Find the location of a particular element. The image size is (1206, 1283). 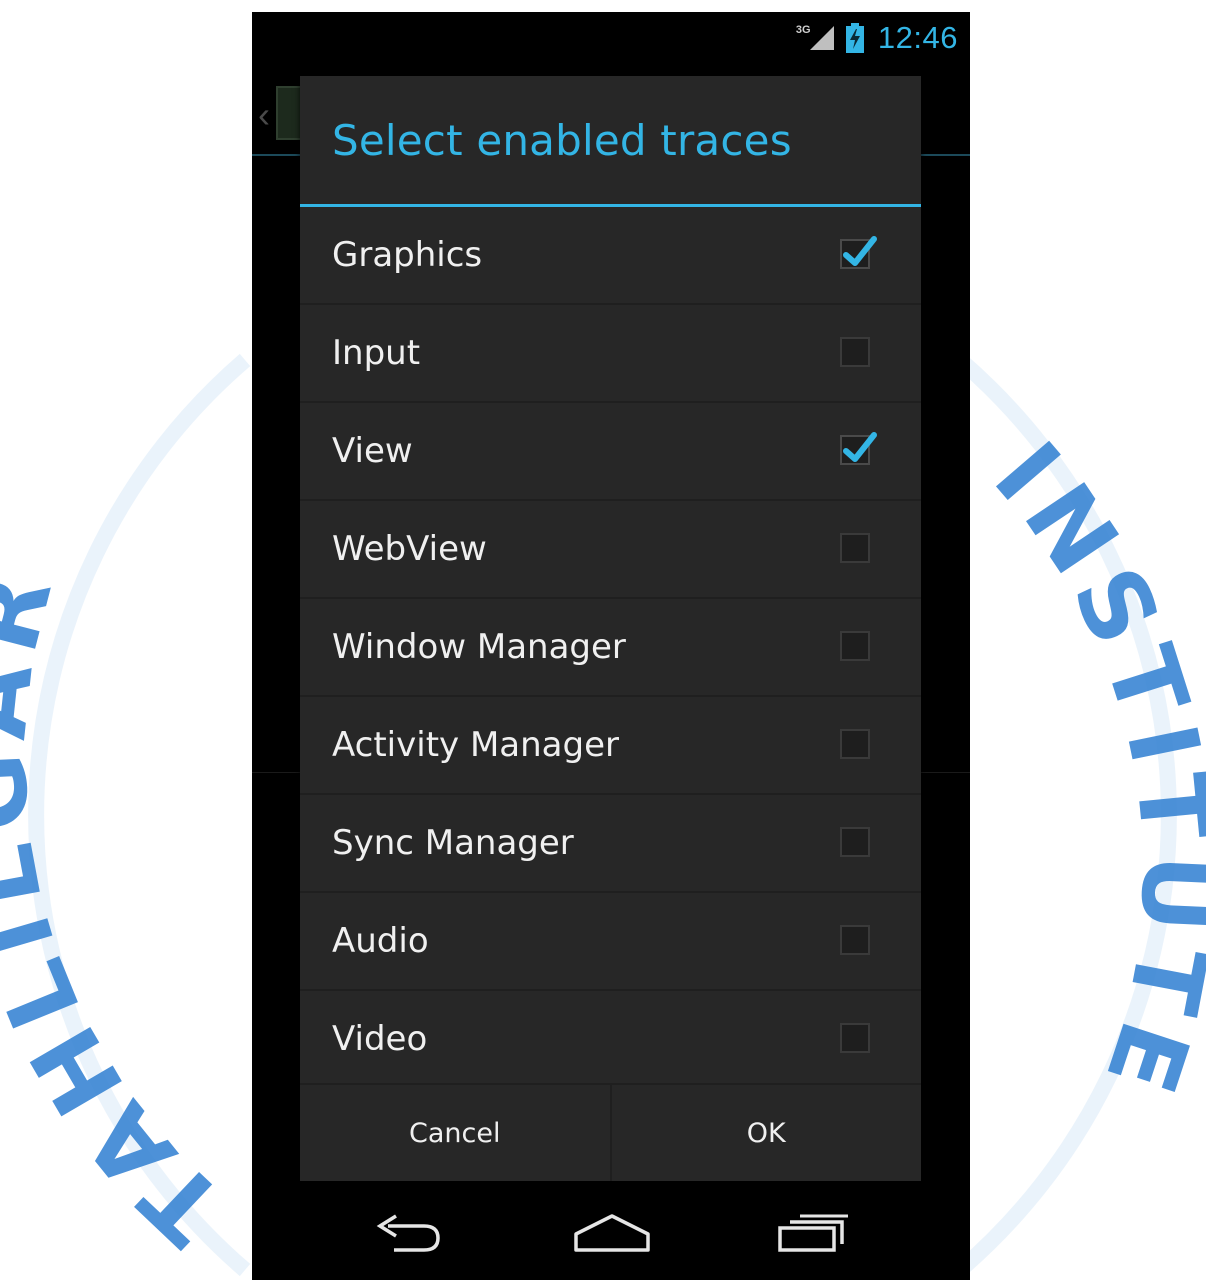

dialog-title: Select enabled traces is located at coordinates (562, 140).